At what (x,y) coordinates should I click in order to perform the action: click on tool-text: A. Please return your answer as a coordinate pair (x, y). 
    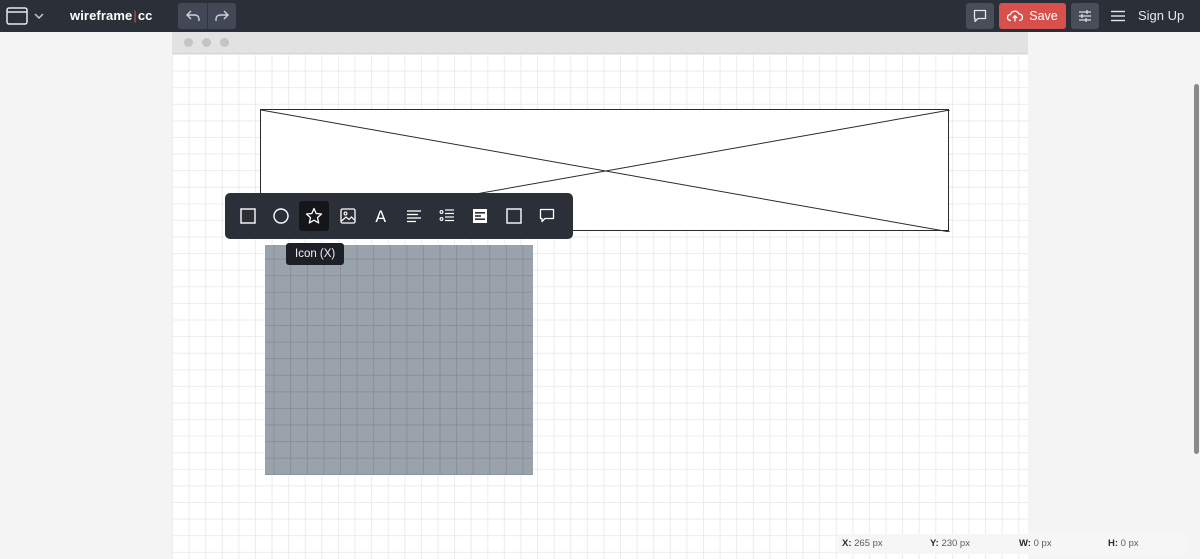
    Looking at the image, I should click on (381, 216).